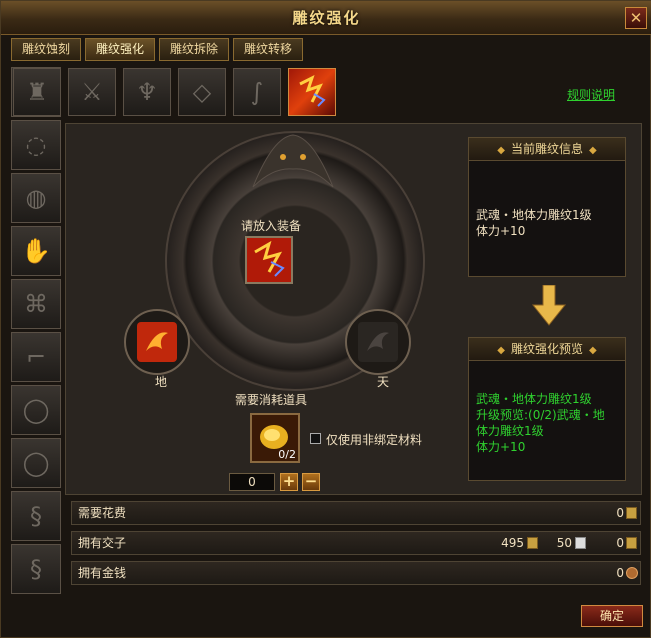 The width and height of the screenshot is (651, 638). I want to click on helmet-slot-top: ♜, so click(37, 92).